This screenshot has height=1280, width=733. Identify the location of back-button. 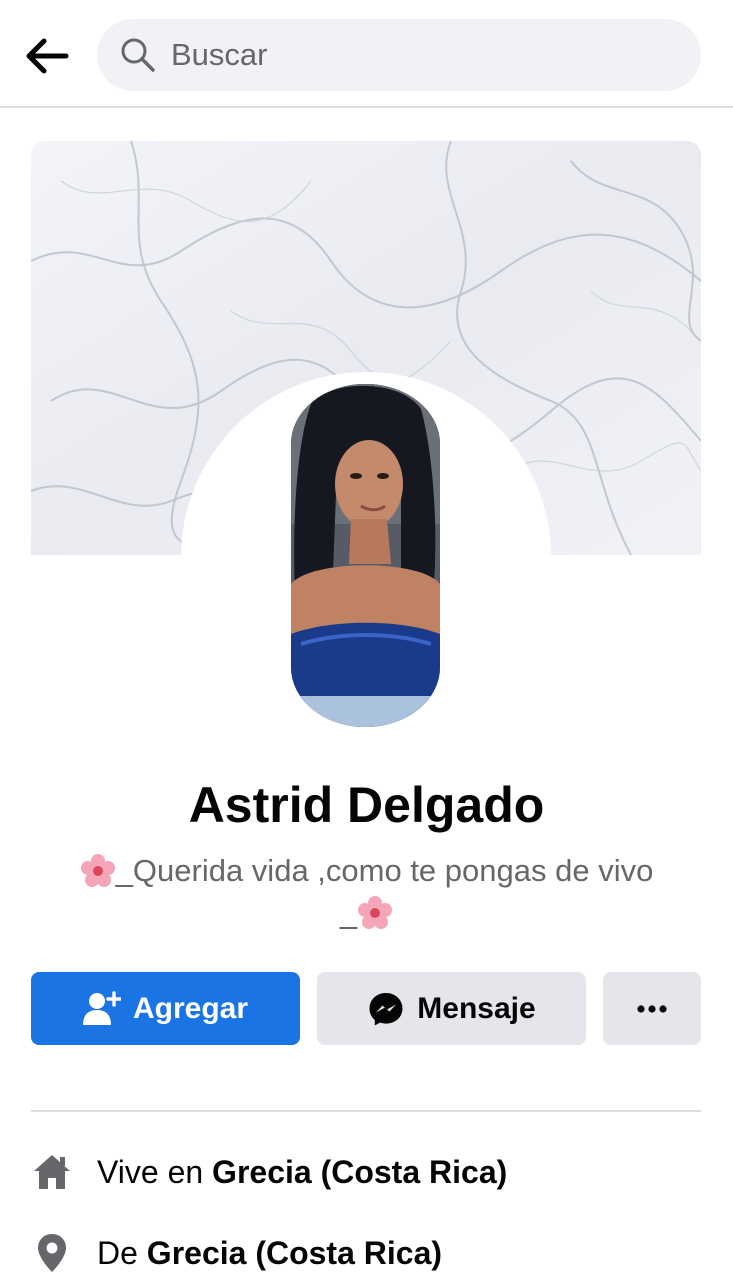
(46, 56).